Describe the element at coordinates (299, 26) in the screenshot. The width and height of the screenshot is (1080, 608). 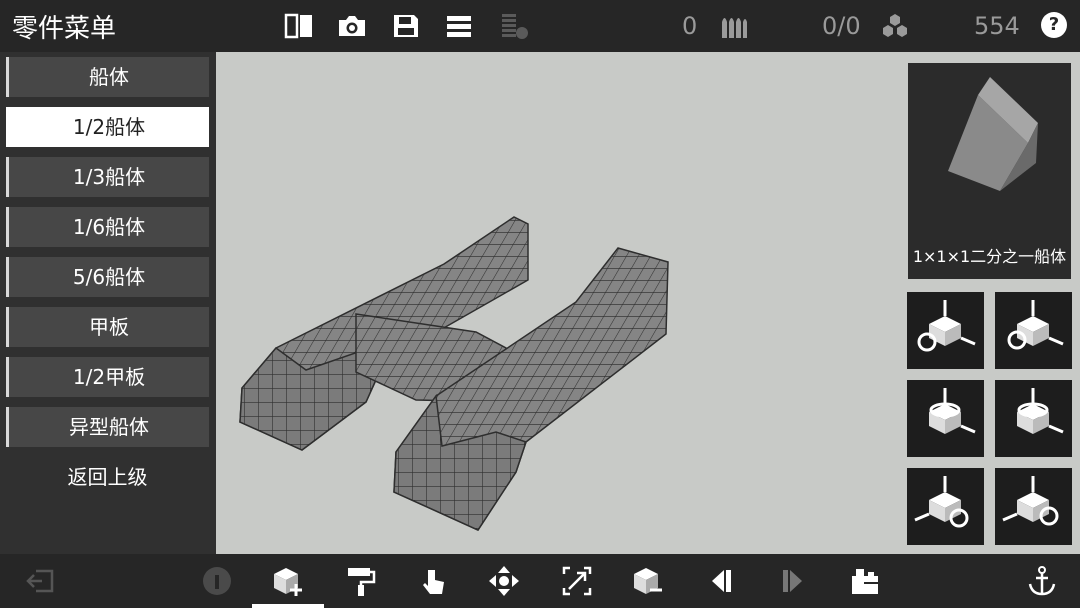
I see `split-view-icon` at that location.